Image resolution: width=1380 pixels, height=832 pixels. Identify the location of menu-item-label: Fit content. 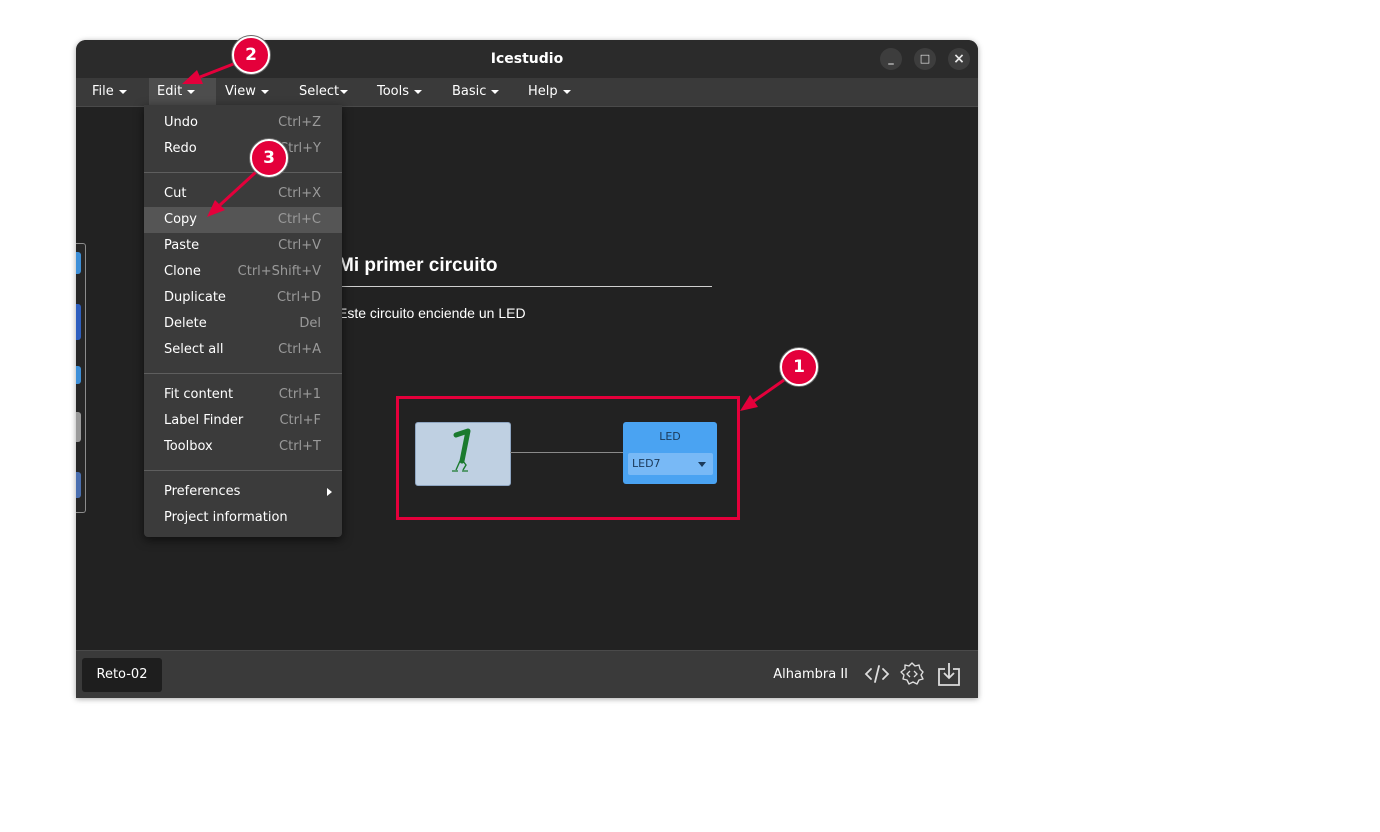
(199, 394).